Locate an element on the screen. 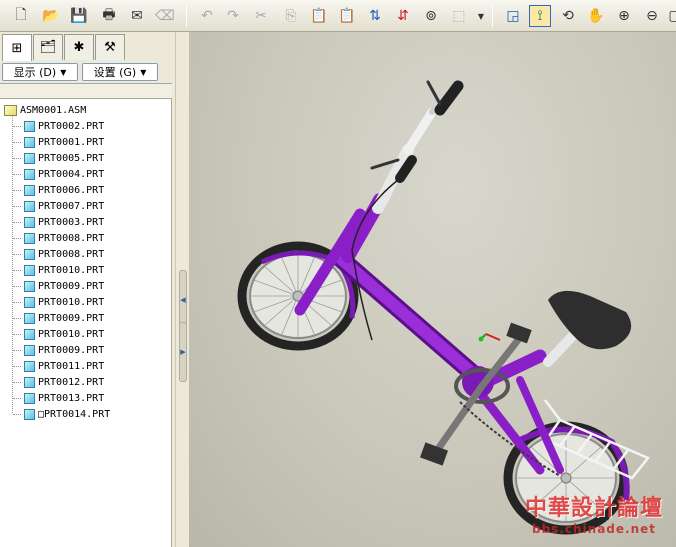  tree-item-label: PRT0009.PRT is located at coordinates (71, 350).